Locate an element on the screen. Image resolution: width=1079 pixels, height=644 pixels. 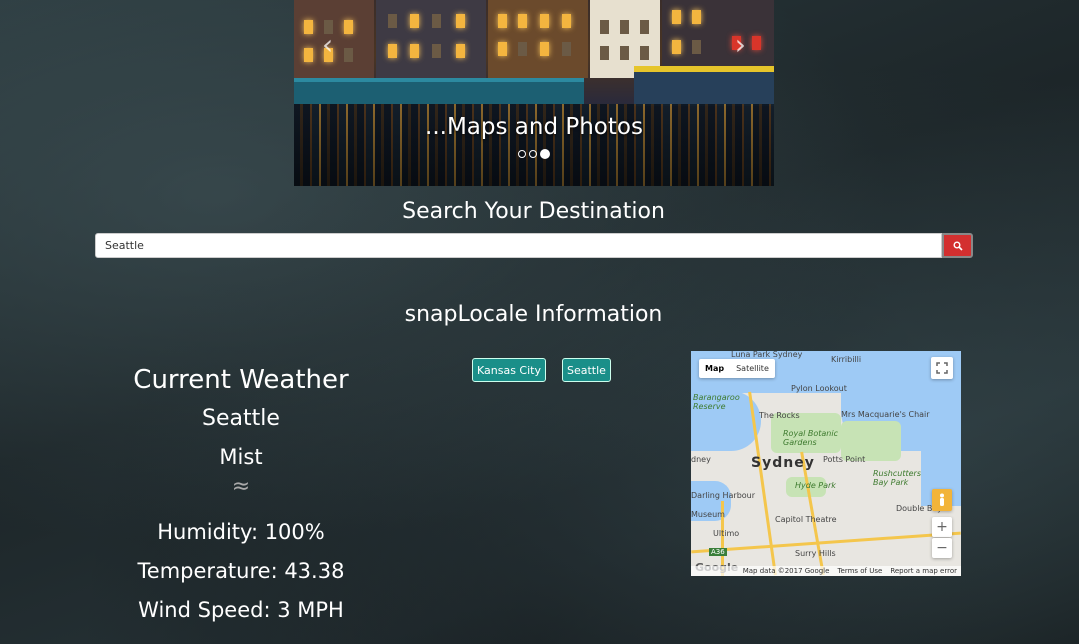
map-label-potts-point: Potts Point is located at coordinates (844, 459).